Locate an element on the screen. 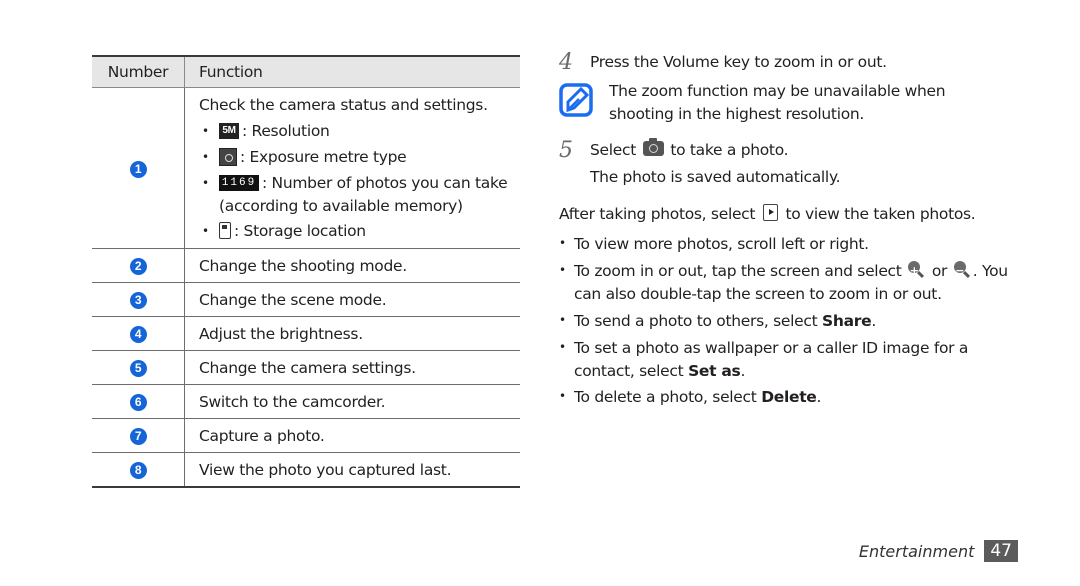  number-badge: 6 is located at coordinates (138, 402).